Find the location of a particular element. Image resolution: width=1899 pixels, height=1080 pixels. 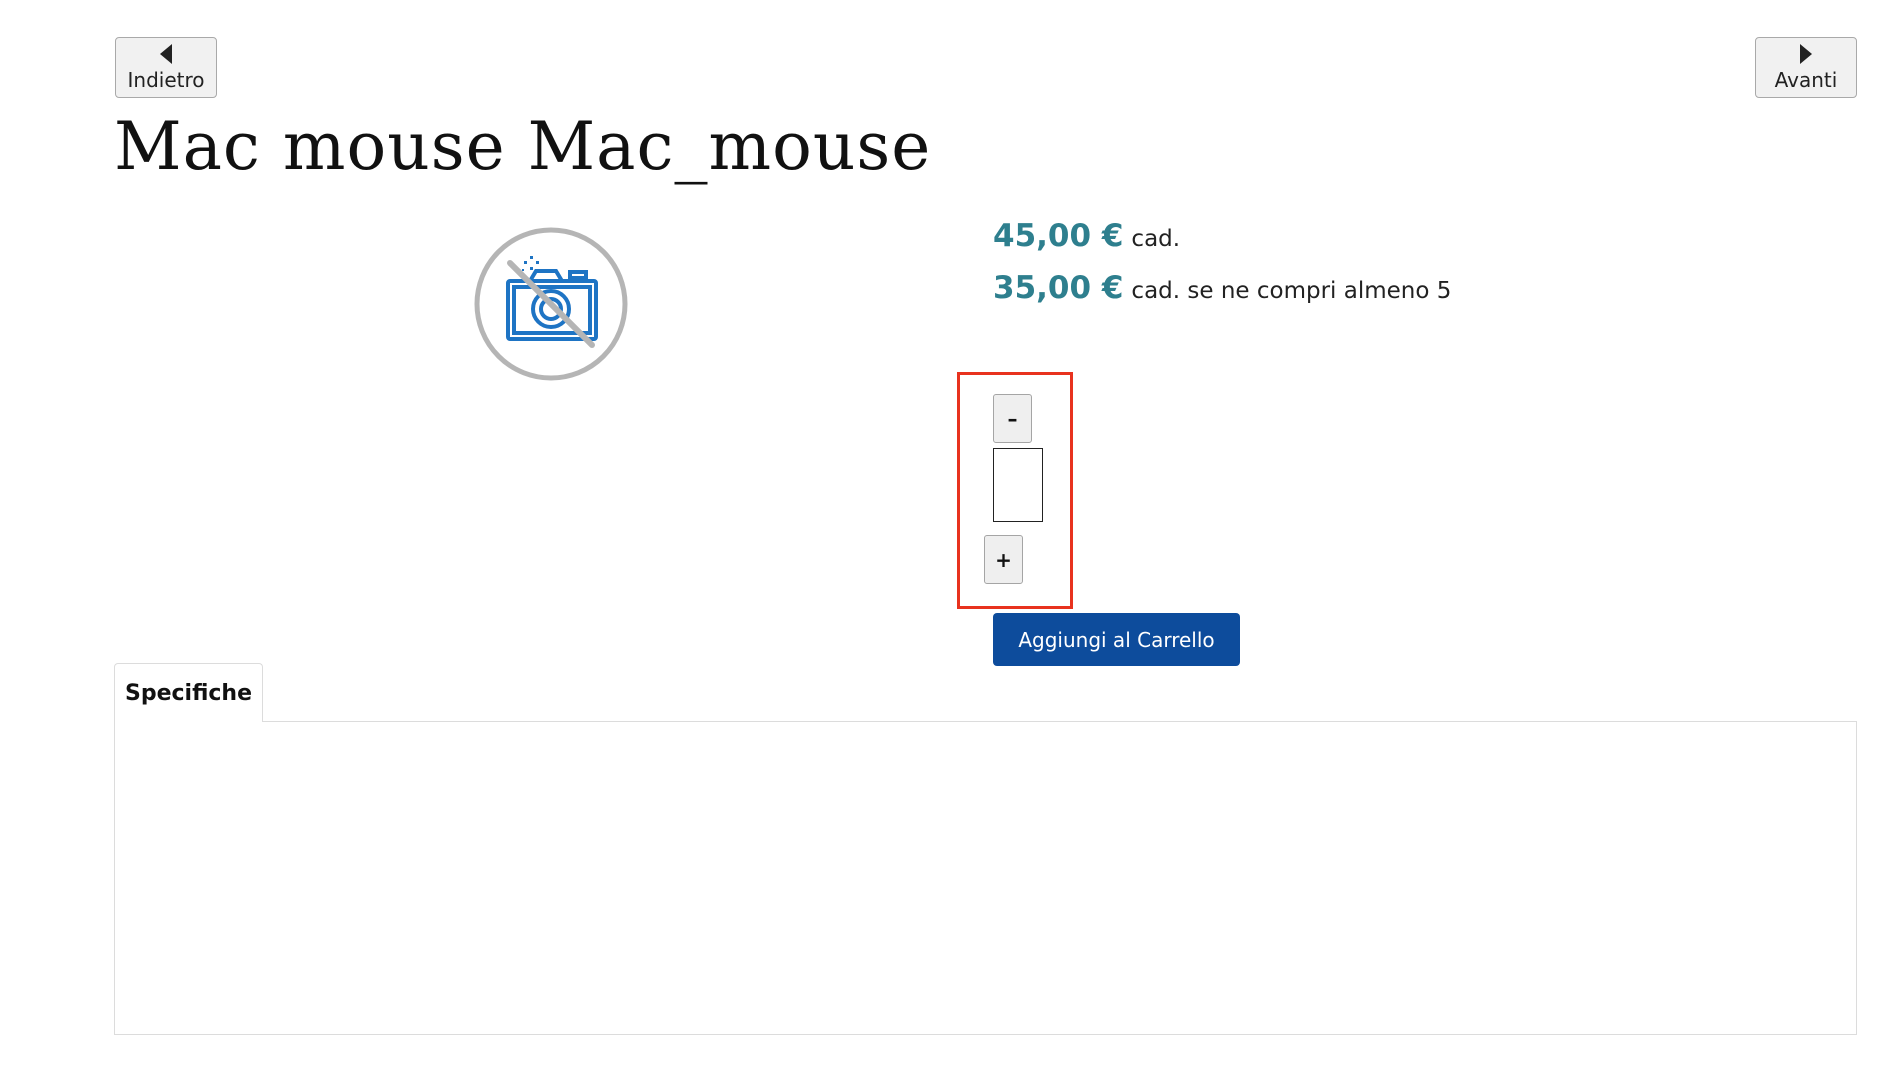

next-button-label: Avanti is located at coordinates (1806, 79).